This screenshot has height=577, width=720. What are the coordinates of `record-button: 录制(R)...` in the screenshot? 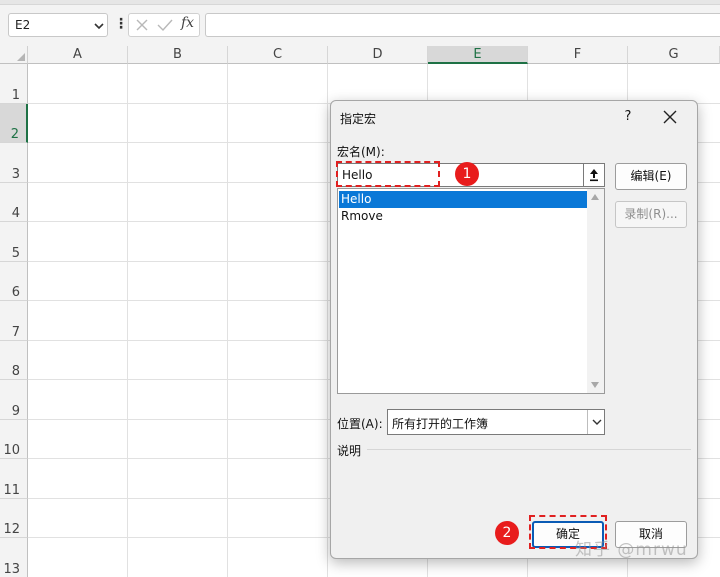 It's located at (651, 214).